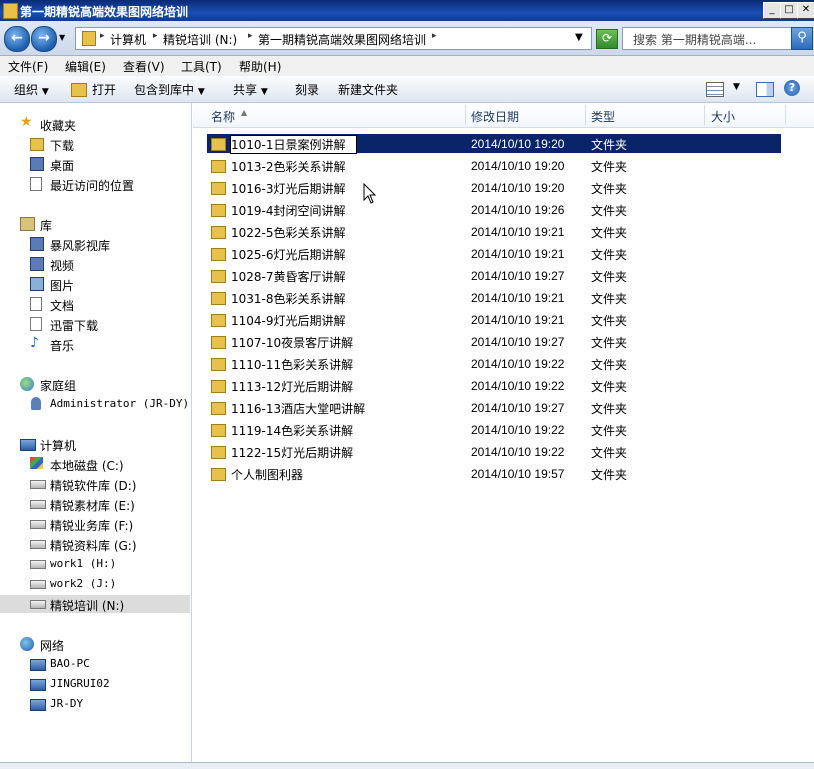 This screenshot has width=814, height=769. I want to click on column-type: 类型, so click(603, 116).